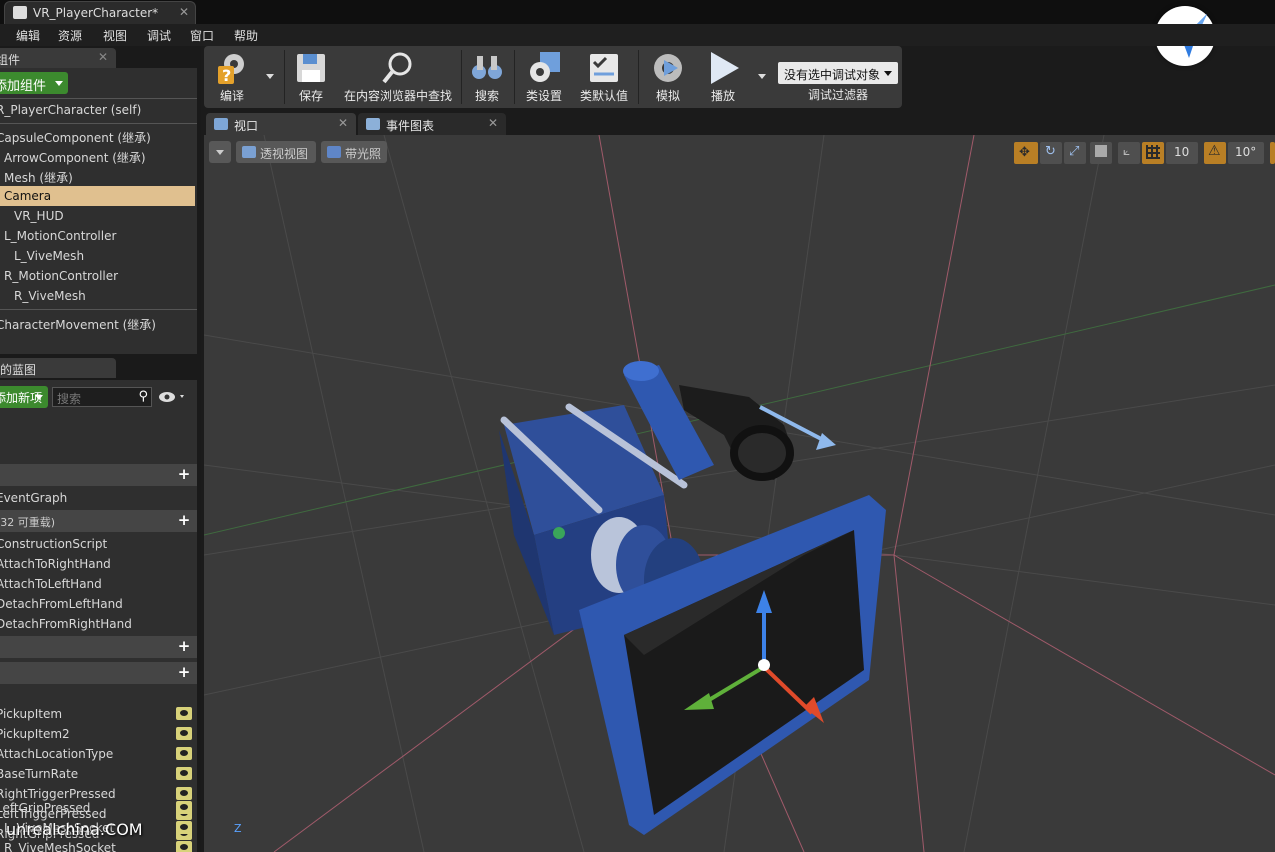  Describe the element at coordinates (1215, 153) in the screenshot. I see `rotation-snap-toggle: ⚠` at that location.